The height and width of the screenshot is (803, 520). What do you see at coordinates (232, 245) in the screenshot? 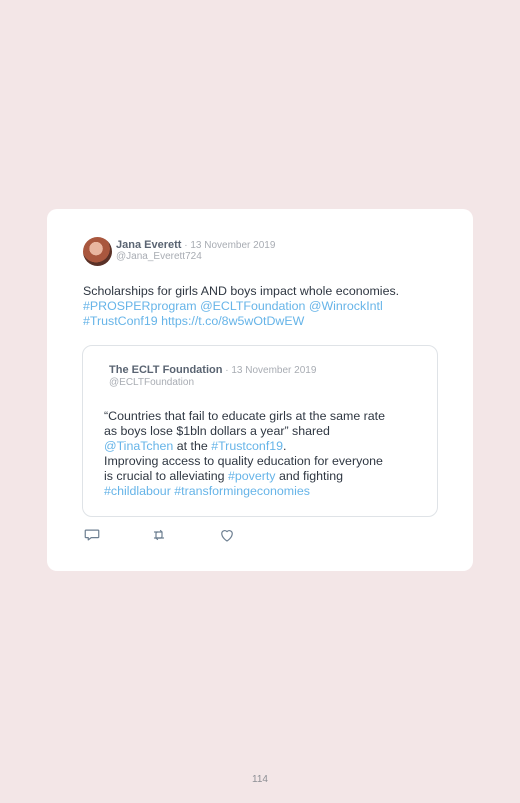
I see `tweet-date: 13 November 2019` at bounding box center [232, 245].